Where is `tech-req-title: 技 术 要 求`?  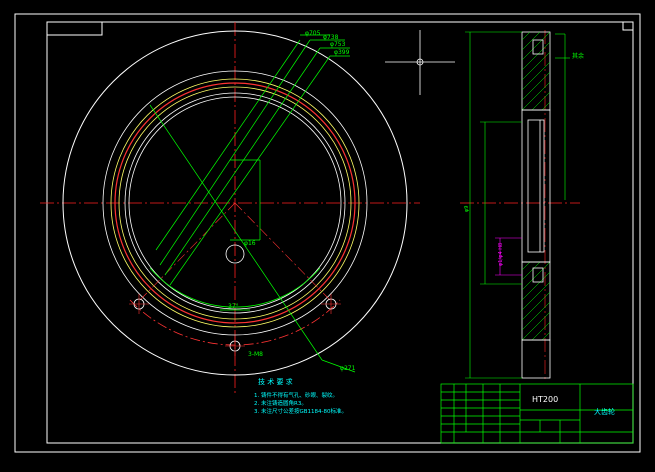
tech-req-title: 技 术 要 求 is located at coordinates (275, 381).